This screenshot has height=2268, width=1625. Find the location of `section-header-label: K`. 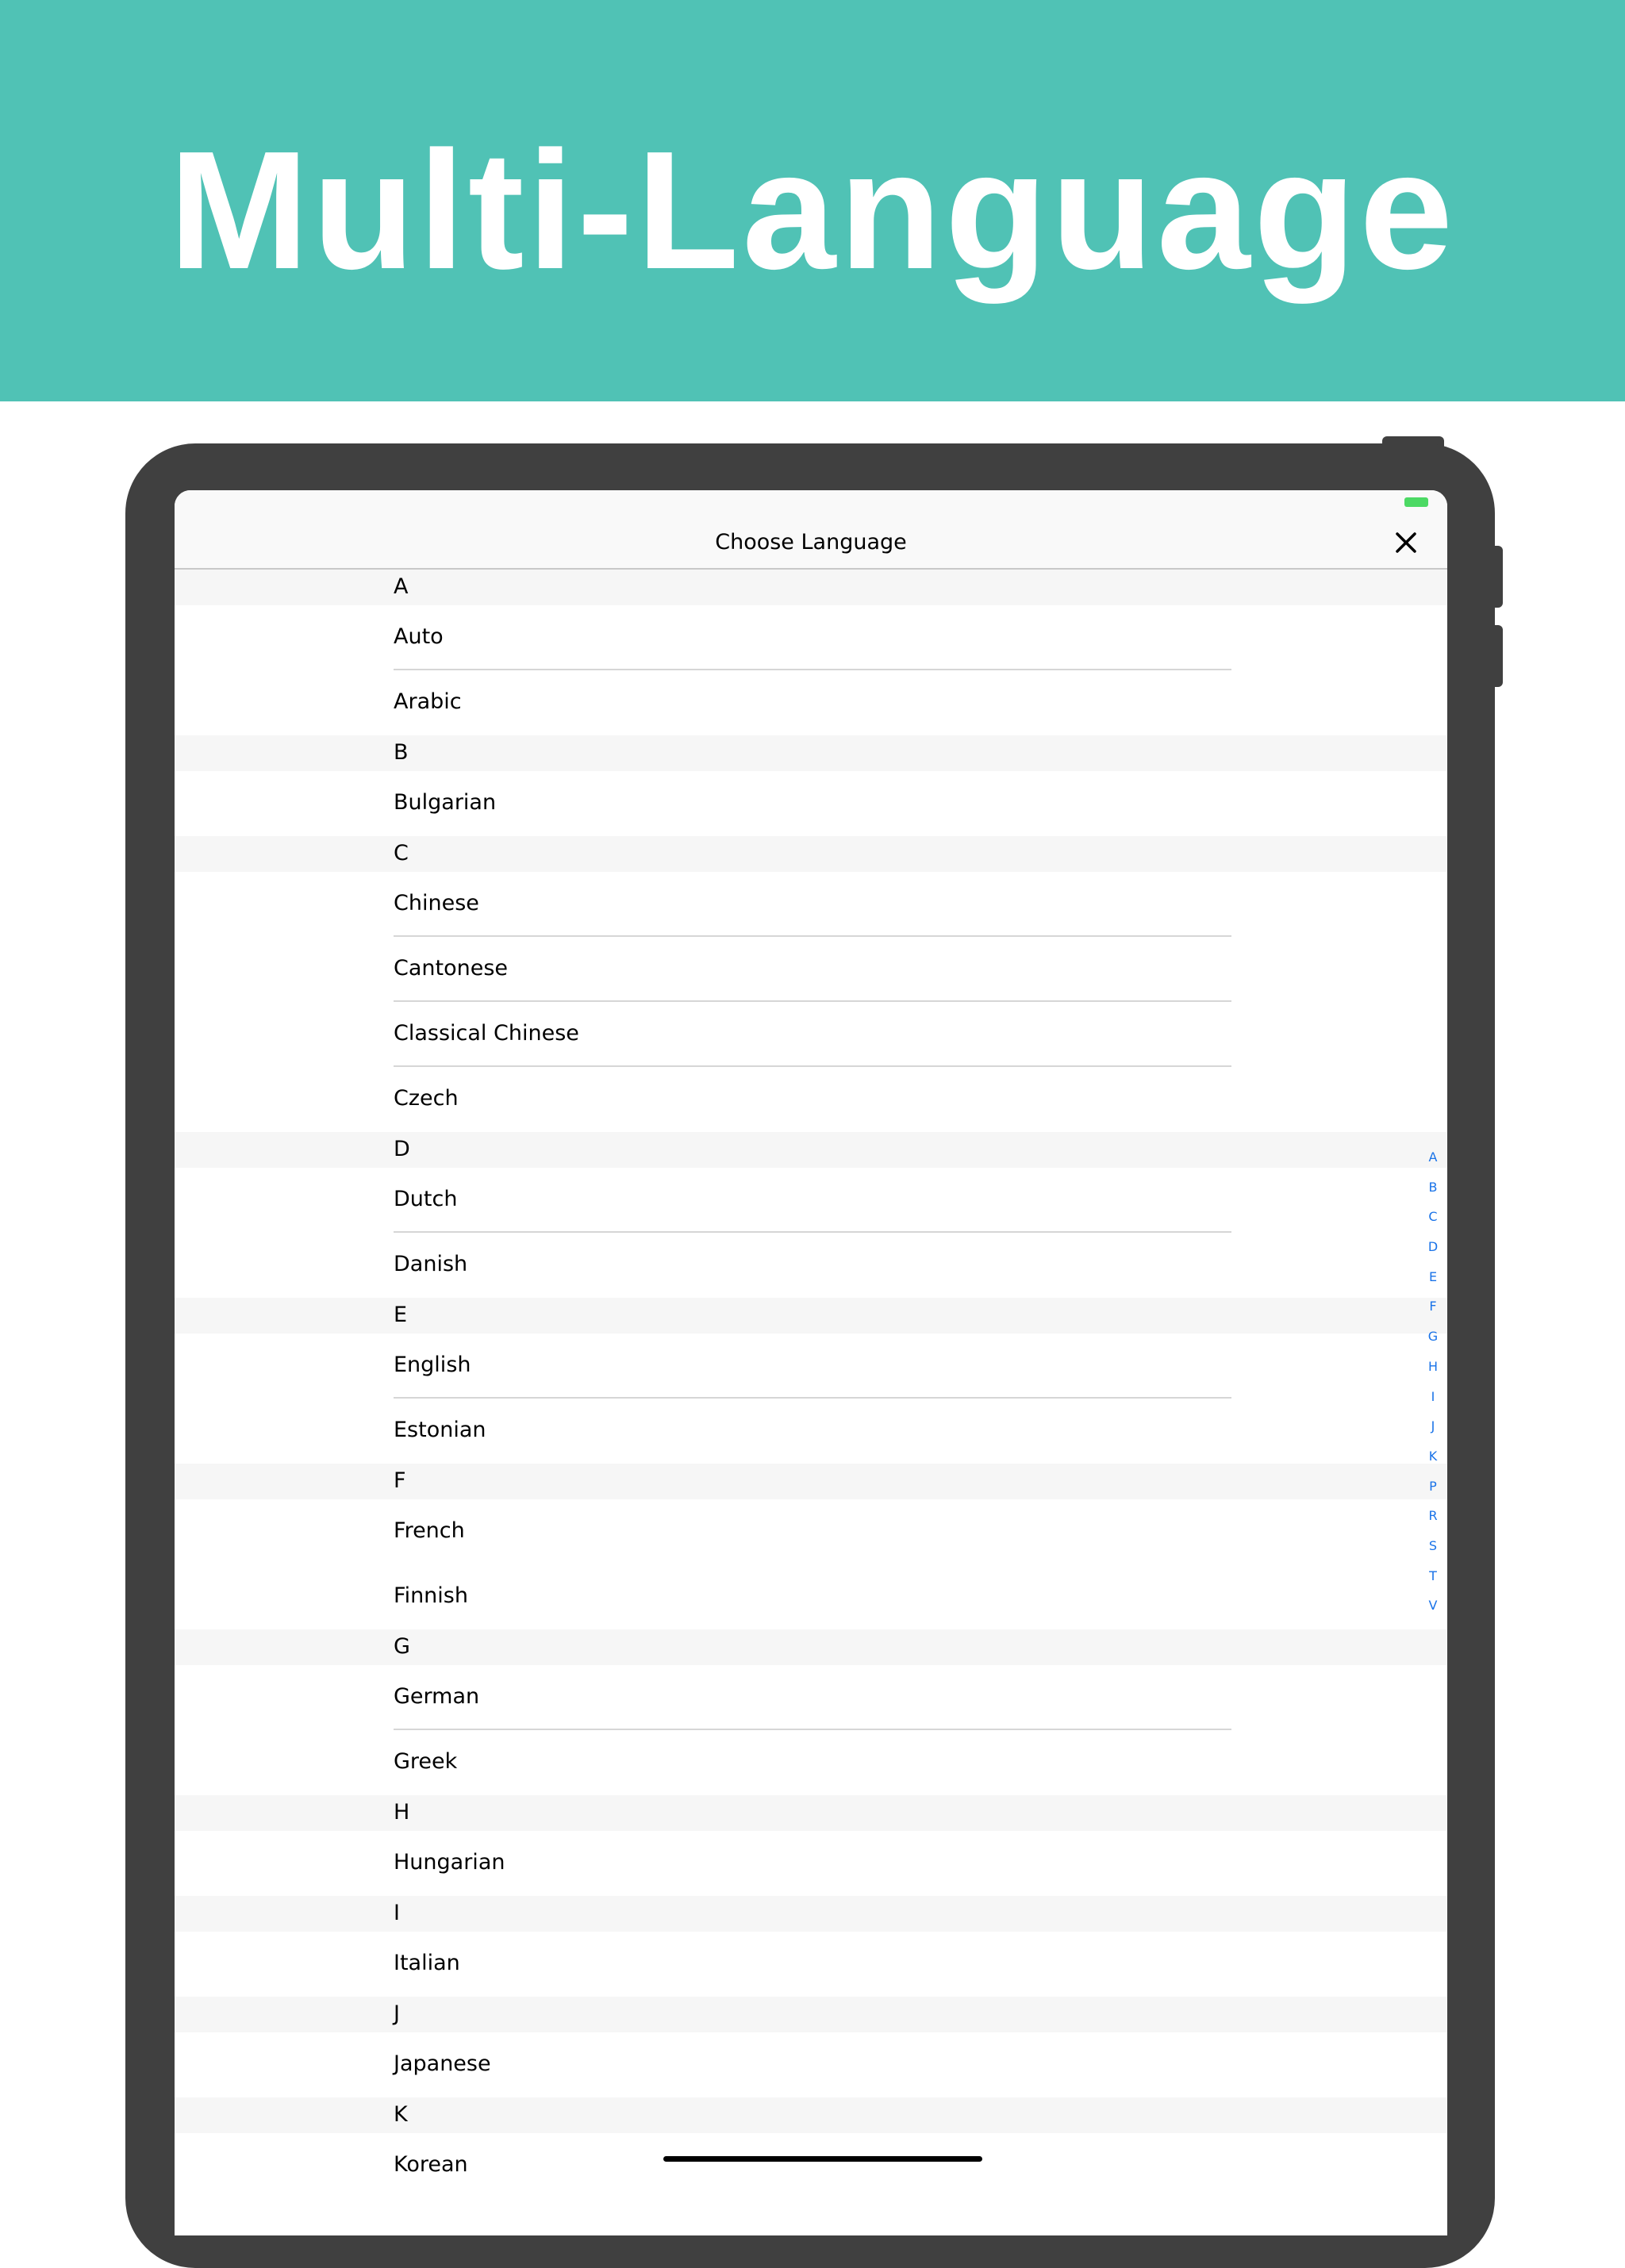

section-header-label: K is located at coordinates (401, 2115).